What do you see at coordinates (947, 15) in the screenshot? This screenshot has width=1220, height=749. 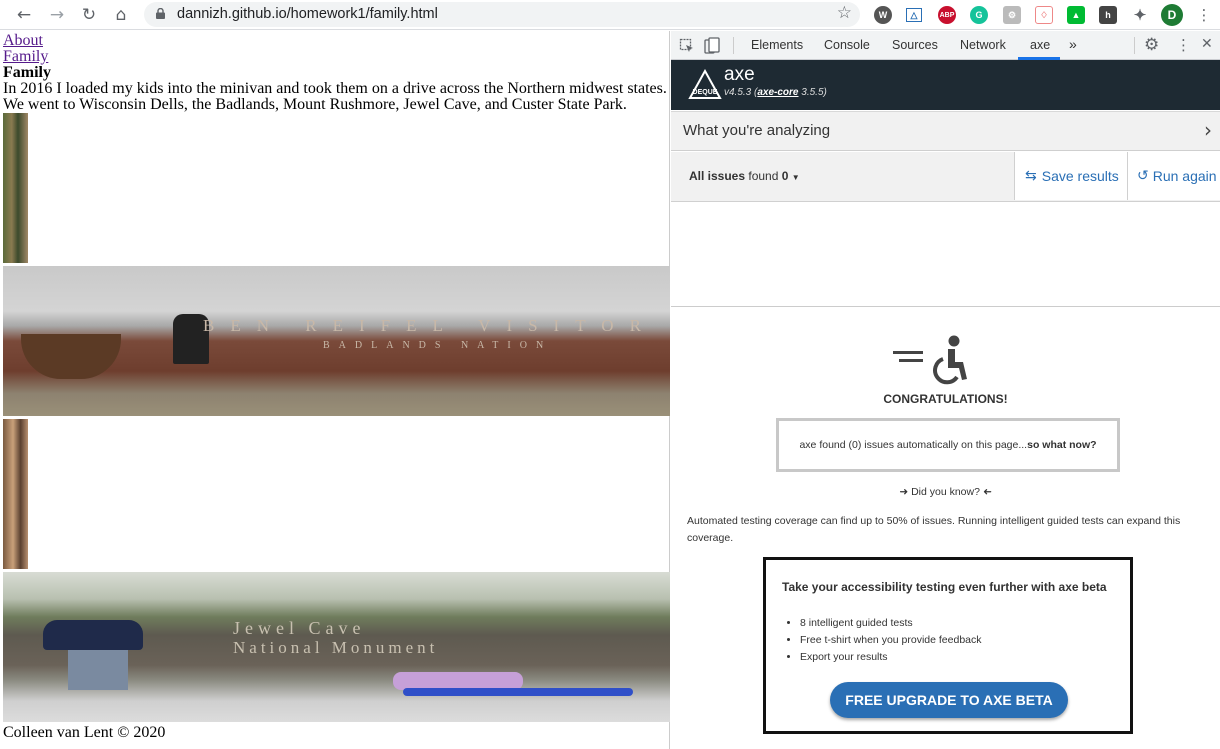 I see `adblock-extension-icon: ABP` at bounding box center [947, 15].